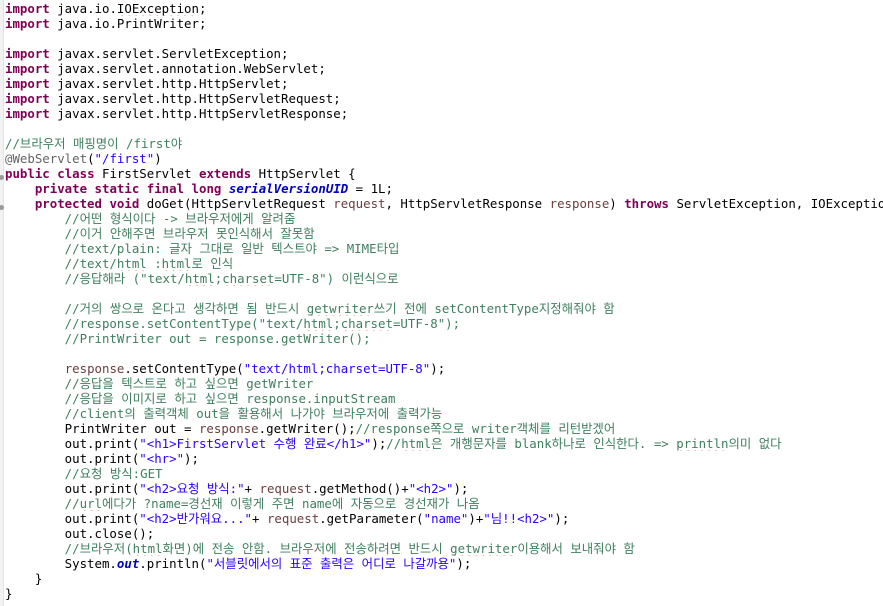 The height and width of the screenshot is (606, 883). Describe the element at coordinates (554, 443) in the screenshot. I see `code-token: 은 개행문자를 blank하나로 인식한다. =>` at that location.